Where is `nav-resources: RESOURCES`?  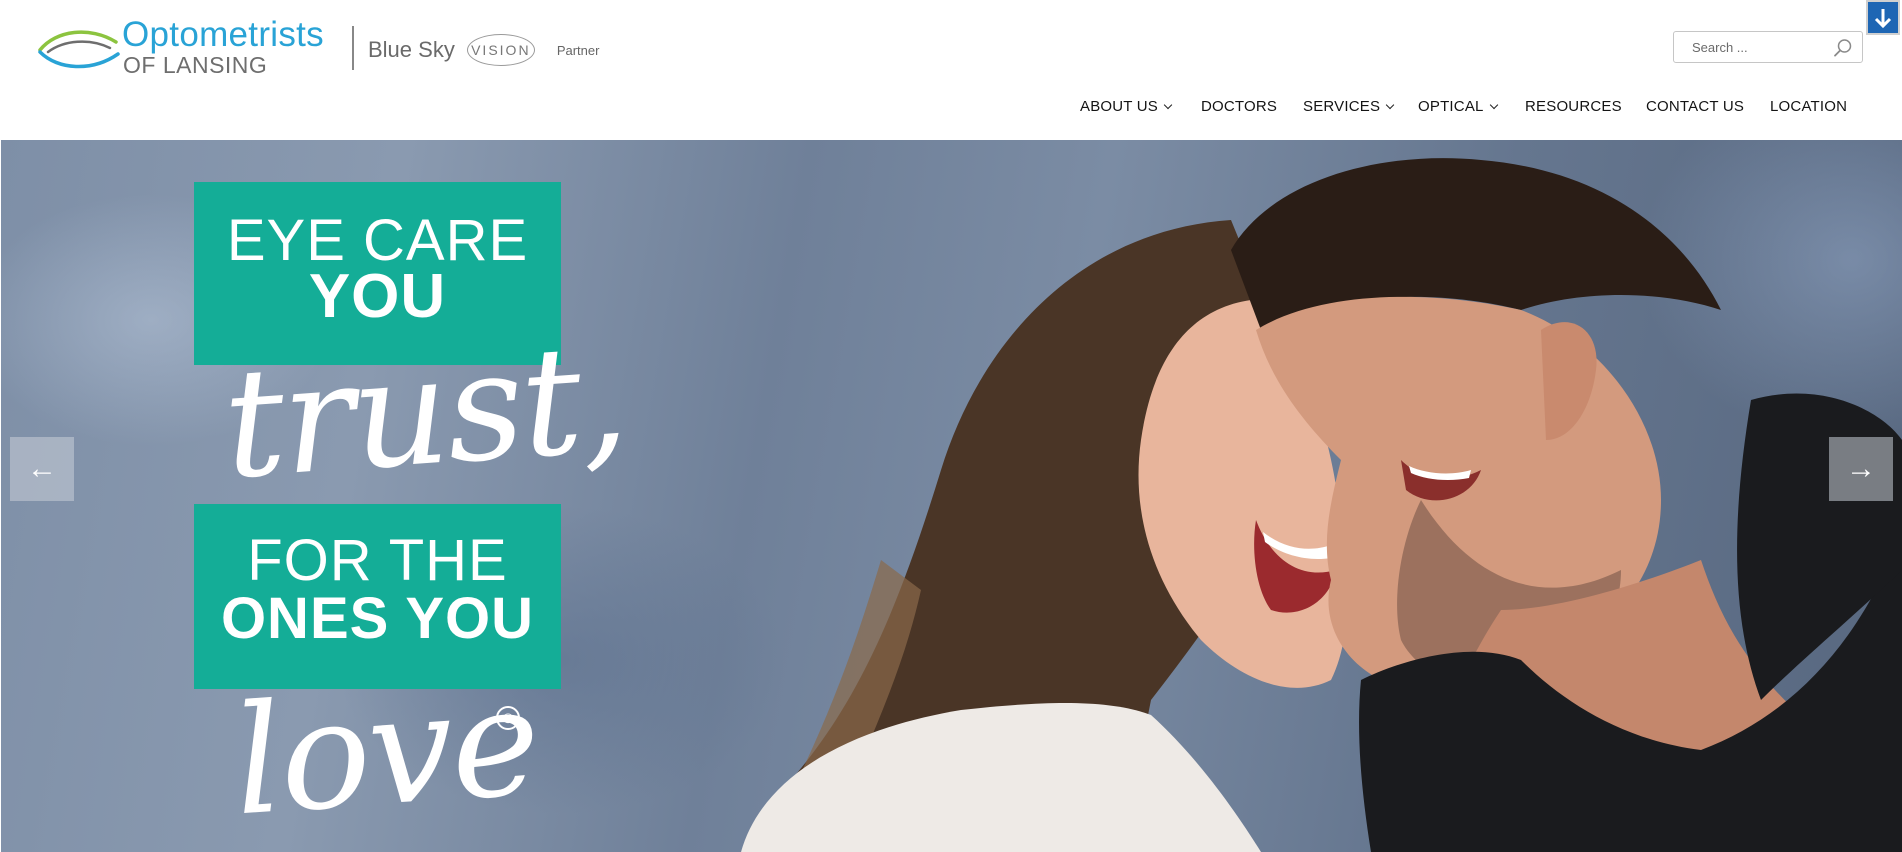
nav-resources: RESOURCES is located at coordinates (1573, 106).